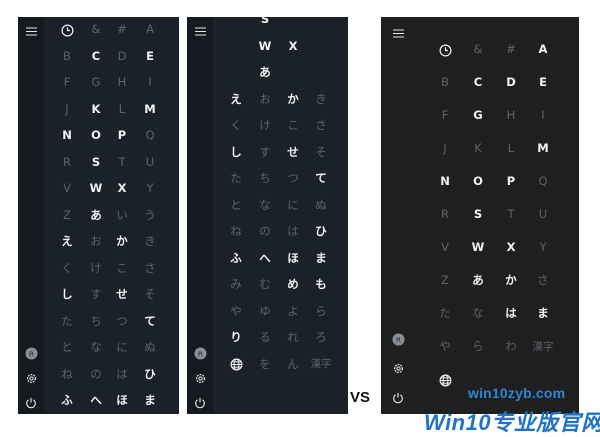  What do you see at coordinates (543, 115) in the screenshot?
I see `jump-letter-I: I` at bounding box center [543, 115].